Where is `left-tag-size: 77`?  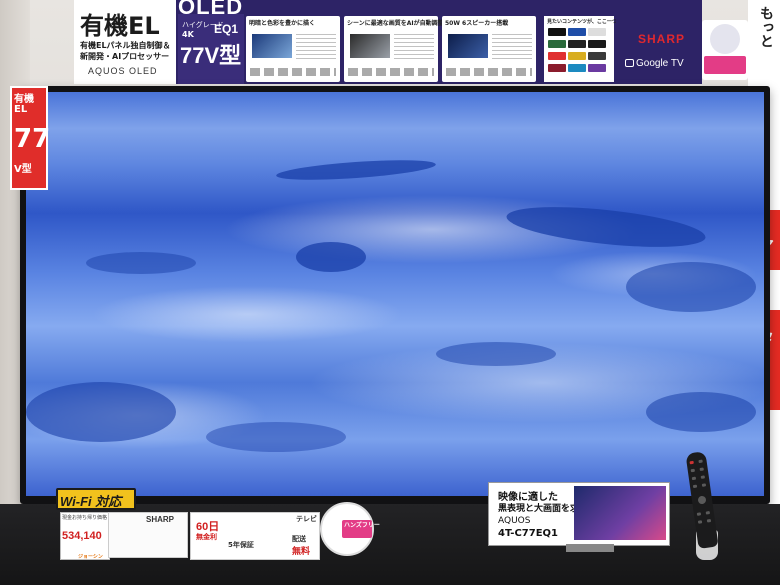 left-tag-size: 77 is located at coordinates (32, 139).